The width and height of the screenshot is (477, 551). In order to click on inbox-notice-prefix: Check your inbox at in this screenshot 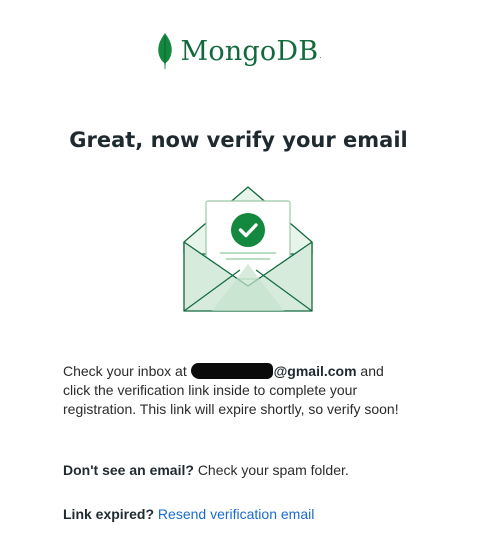, I will do `click(125, 371)`.